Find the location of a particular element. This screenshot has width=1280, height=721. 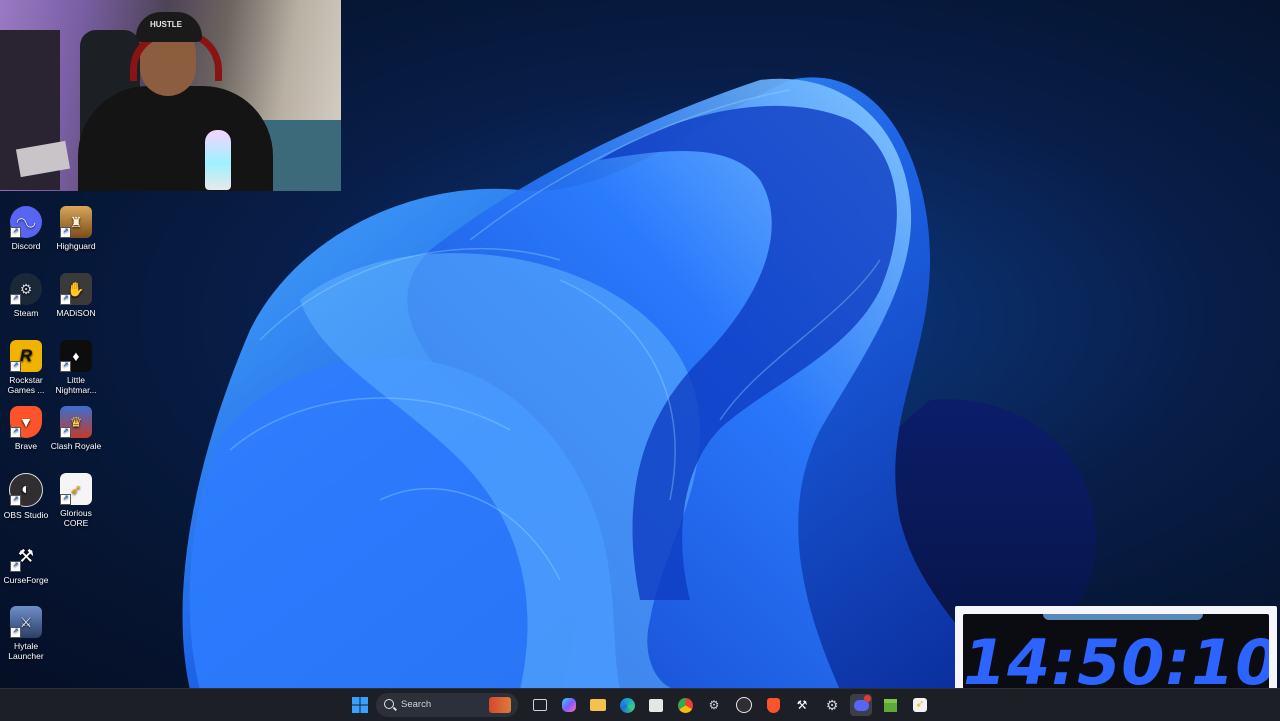

folder-icon is located at coordinates (598, 705).